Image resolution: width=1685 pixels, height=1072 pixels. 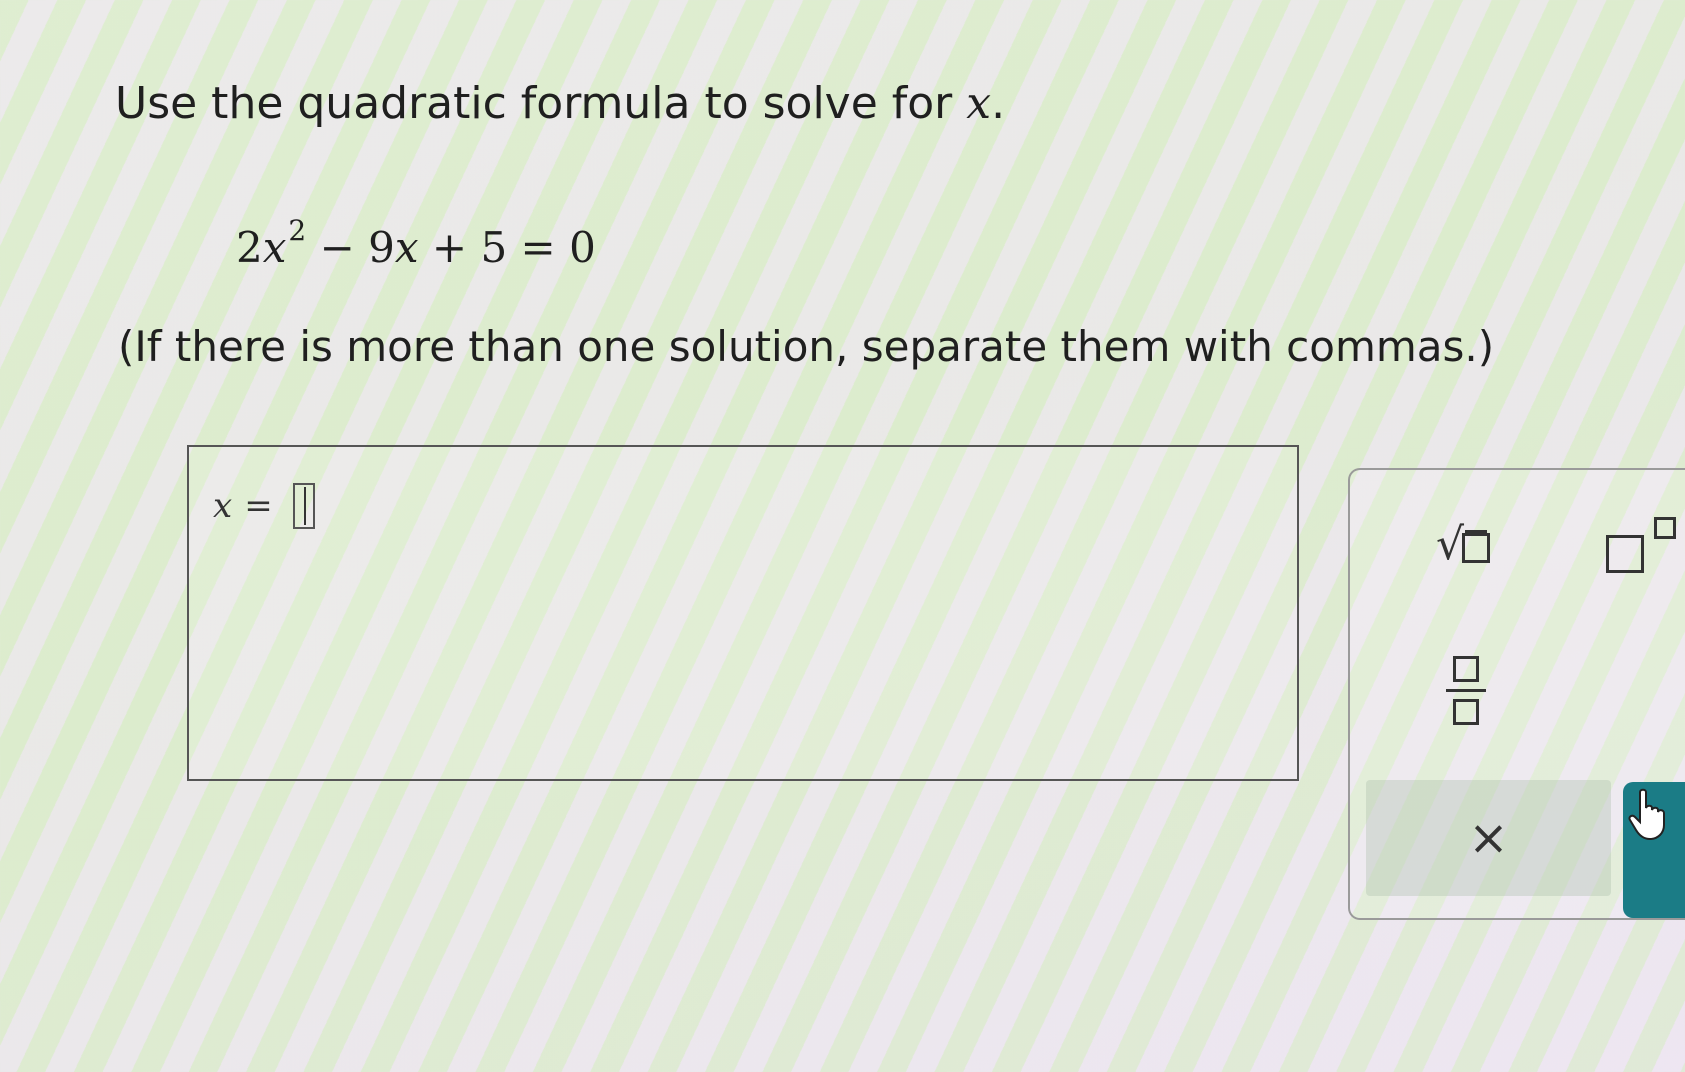 I want to click on fraction-icon, so click(x=1466, y=690).